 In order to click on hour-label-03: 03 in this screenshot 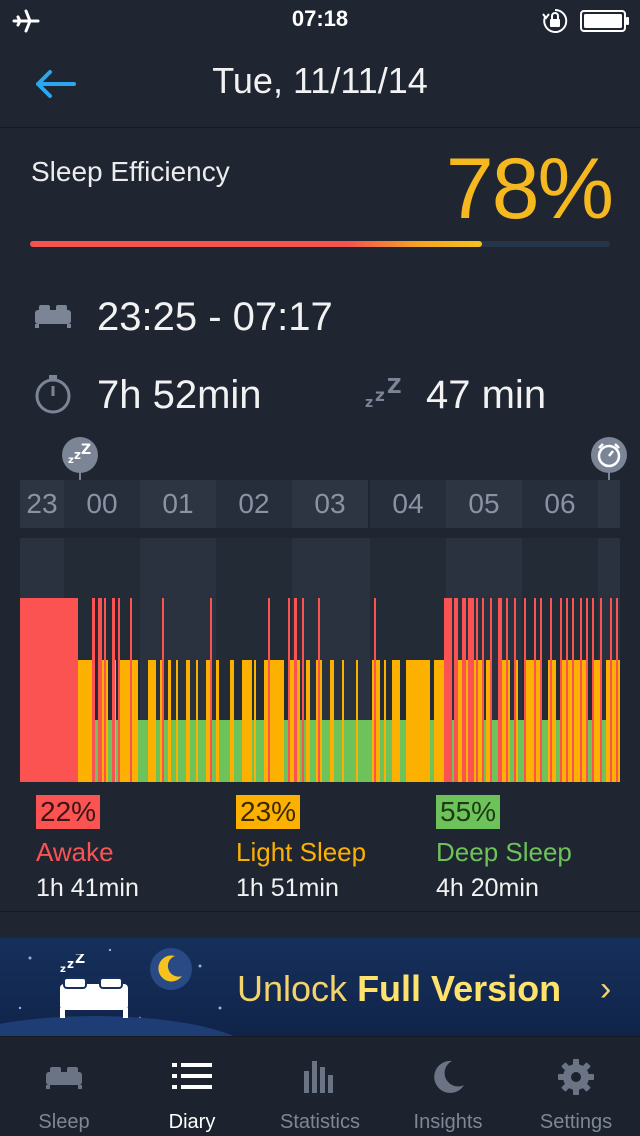, I will do `click(330, 504)`.